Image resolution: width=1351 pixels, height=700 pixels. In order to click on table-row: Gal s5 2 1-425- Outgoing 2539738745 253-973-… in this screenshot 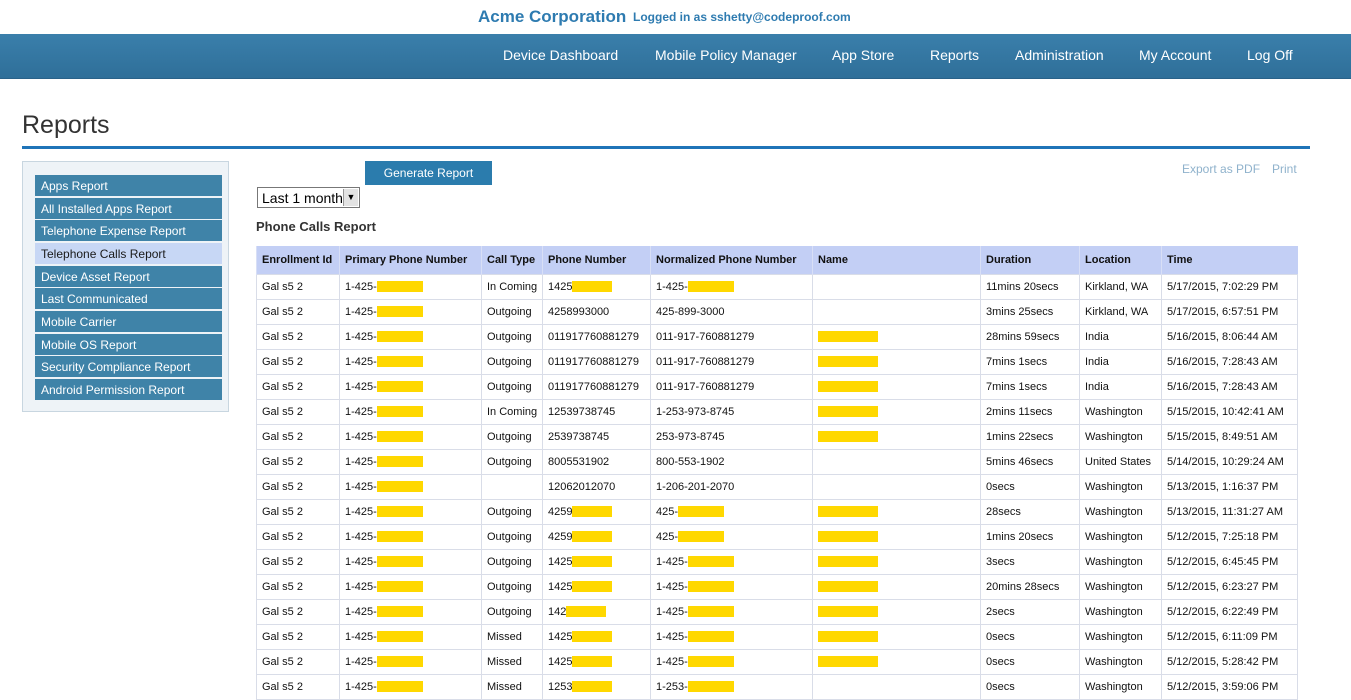, I will do `click(777, 436)`.